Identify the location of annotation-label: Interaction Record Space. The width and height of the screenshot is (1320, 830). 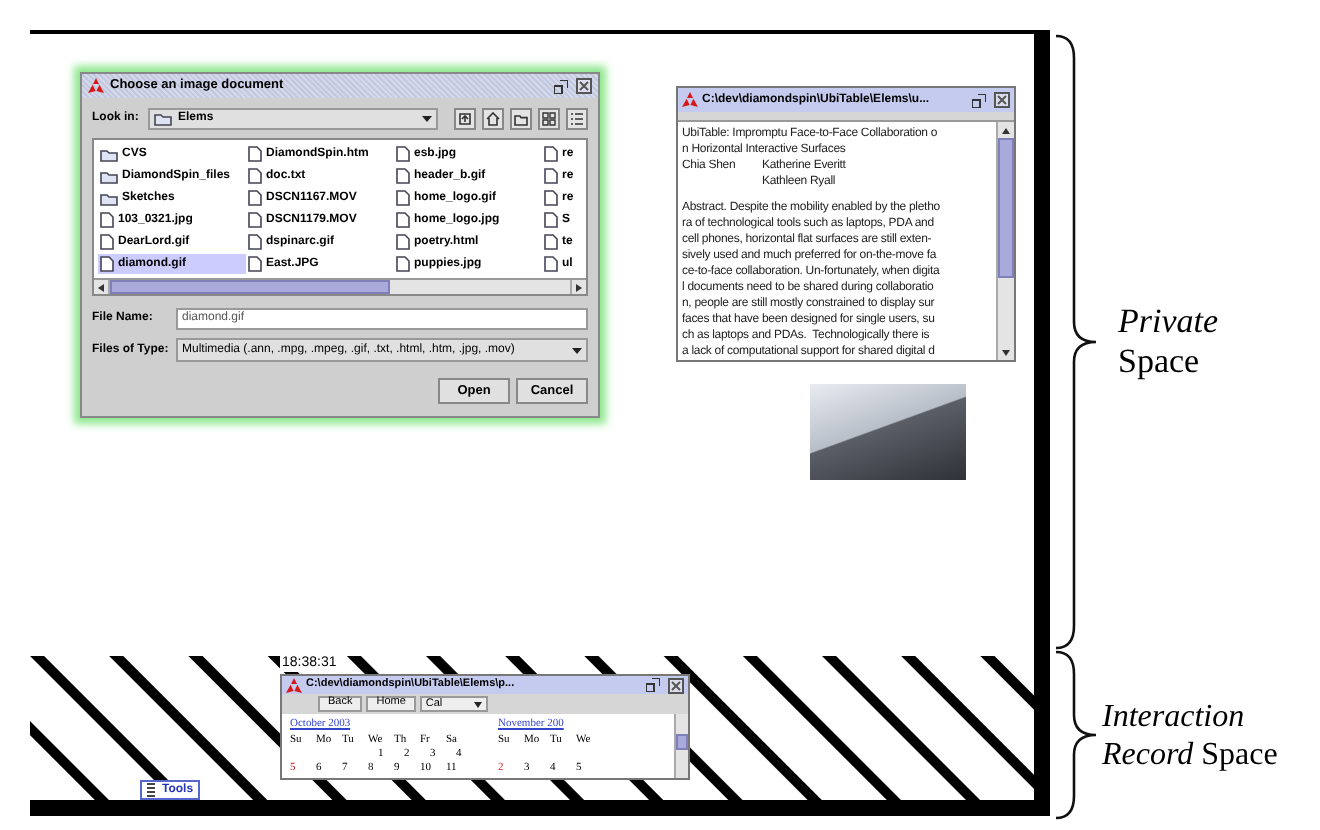
(1191, 735).